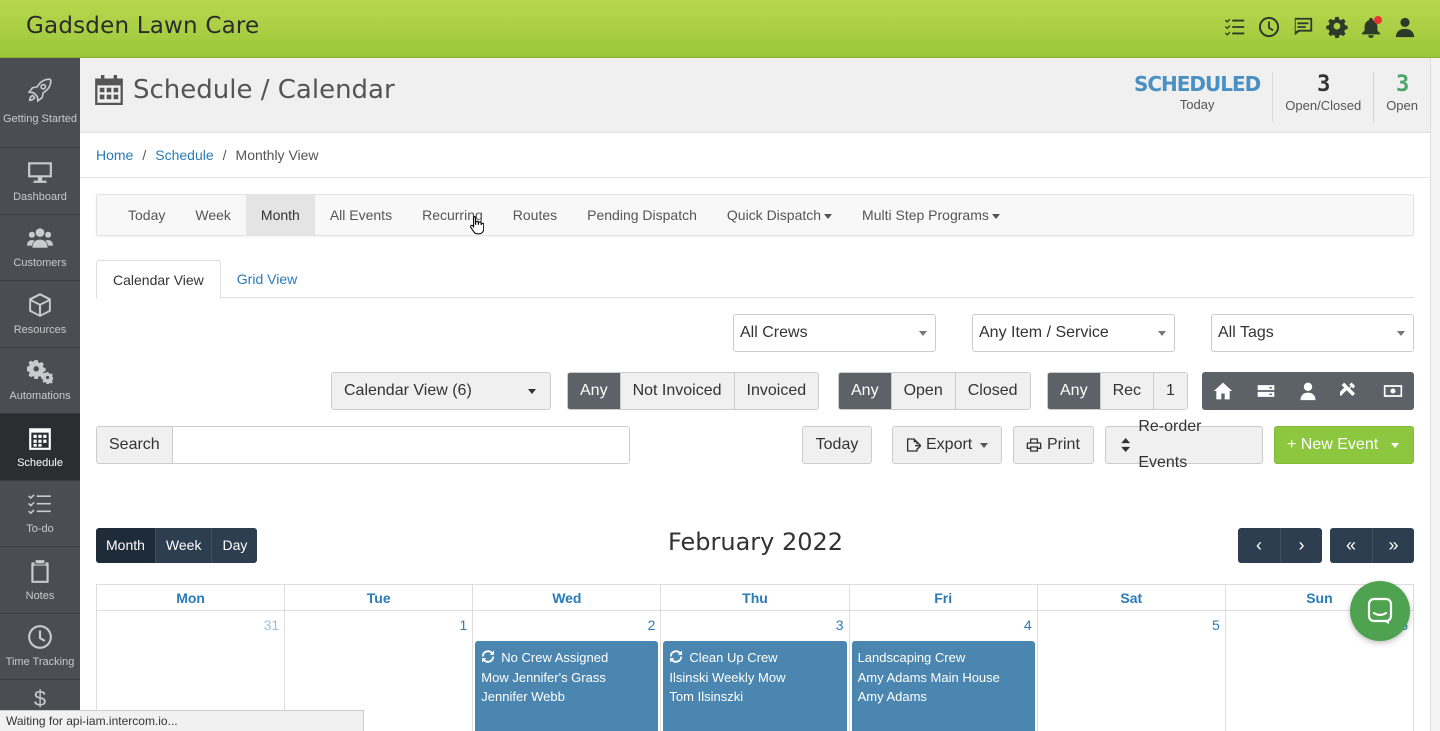 Image resolution: width=1440 pixels, height=731 pixels. Describe the element at coordinates (183, 545) in the screenshot. I see `calendar-week-button: Week` at that location.